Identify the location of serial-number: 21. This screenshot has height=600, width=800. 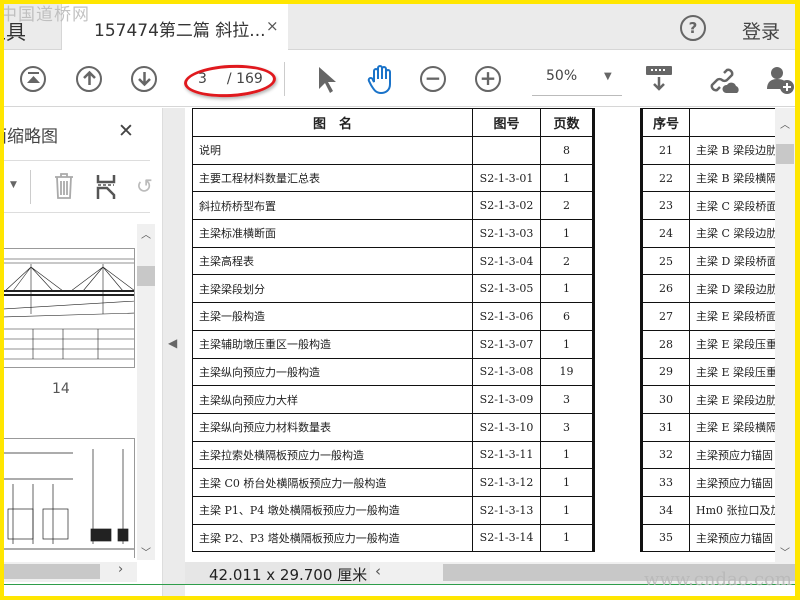
(665, 150).